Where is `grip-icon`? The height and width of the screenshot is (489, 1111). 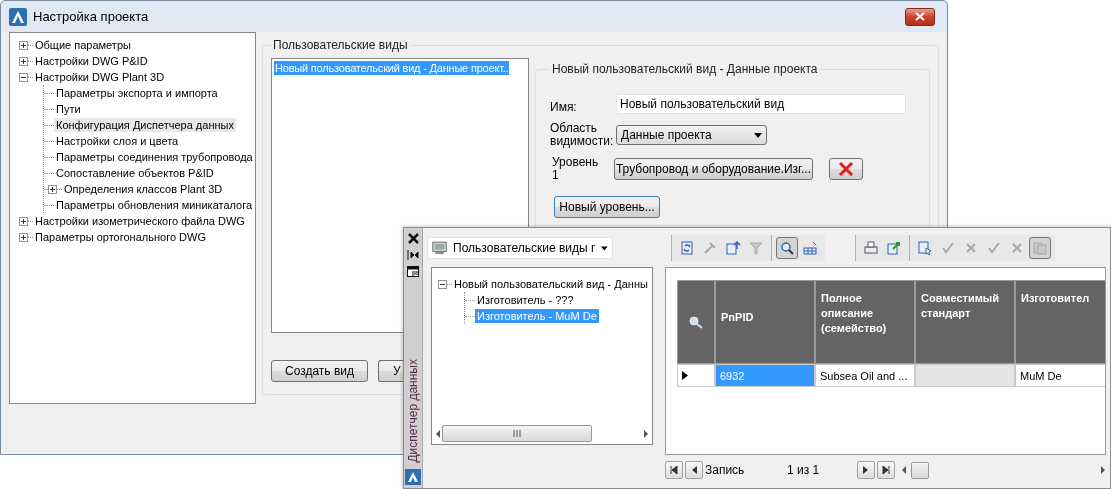
grip-icon is located at coordinates (517, 433).